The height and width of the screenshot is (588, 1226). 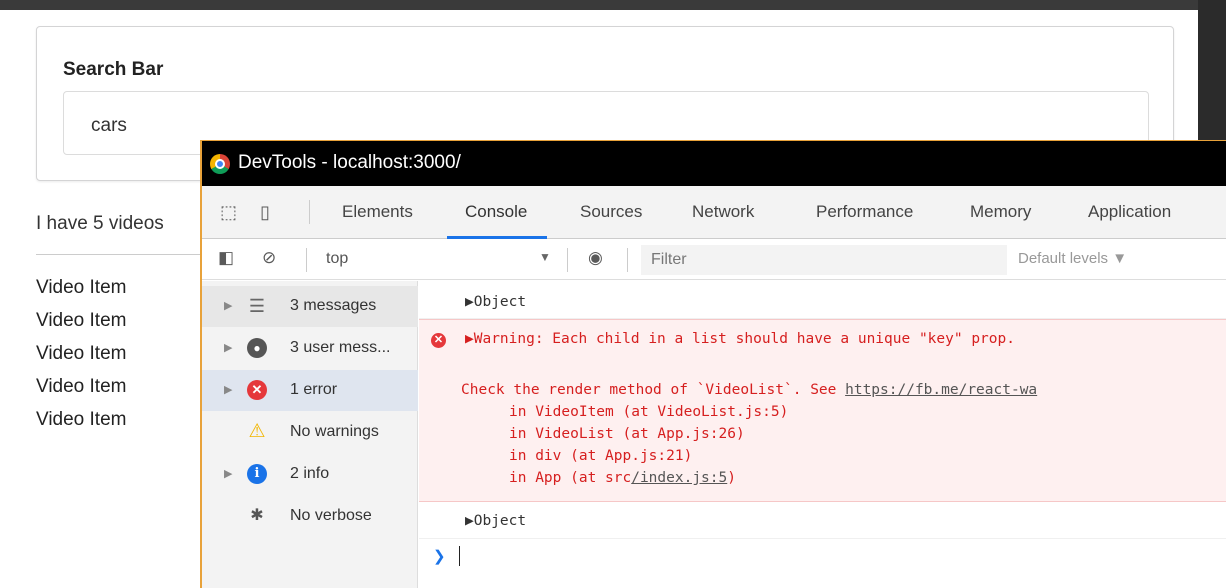 I want to click on sidebar-item-verbose: ✱ No verbose, so click(x=310, y=516).